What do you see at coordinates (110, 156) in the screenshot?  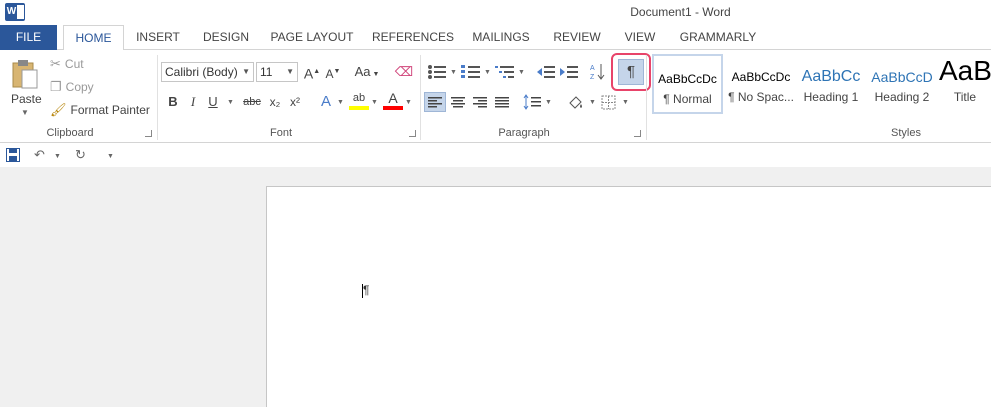 I see `customize-qat-icon: ▼` at bounding box center [110, 156].